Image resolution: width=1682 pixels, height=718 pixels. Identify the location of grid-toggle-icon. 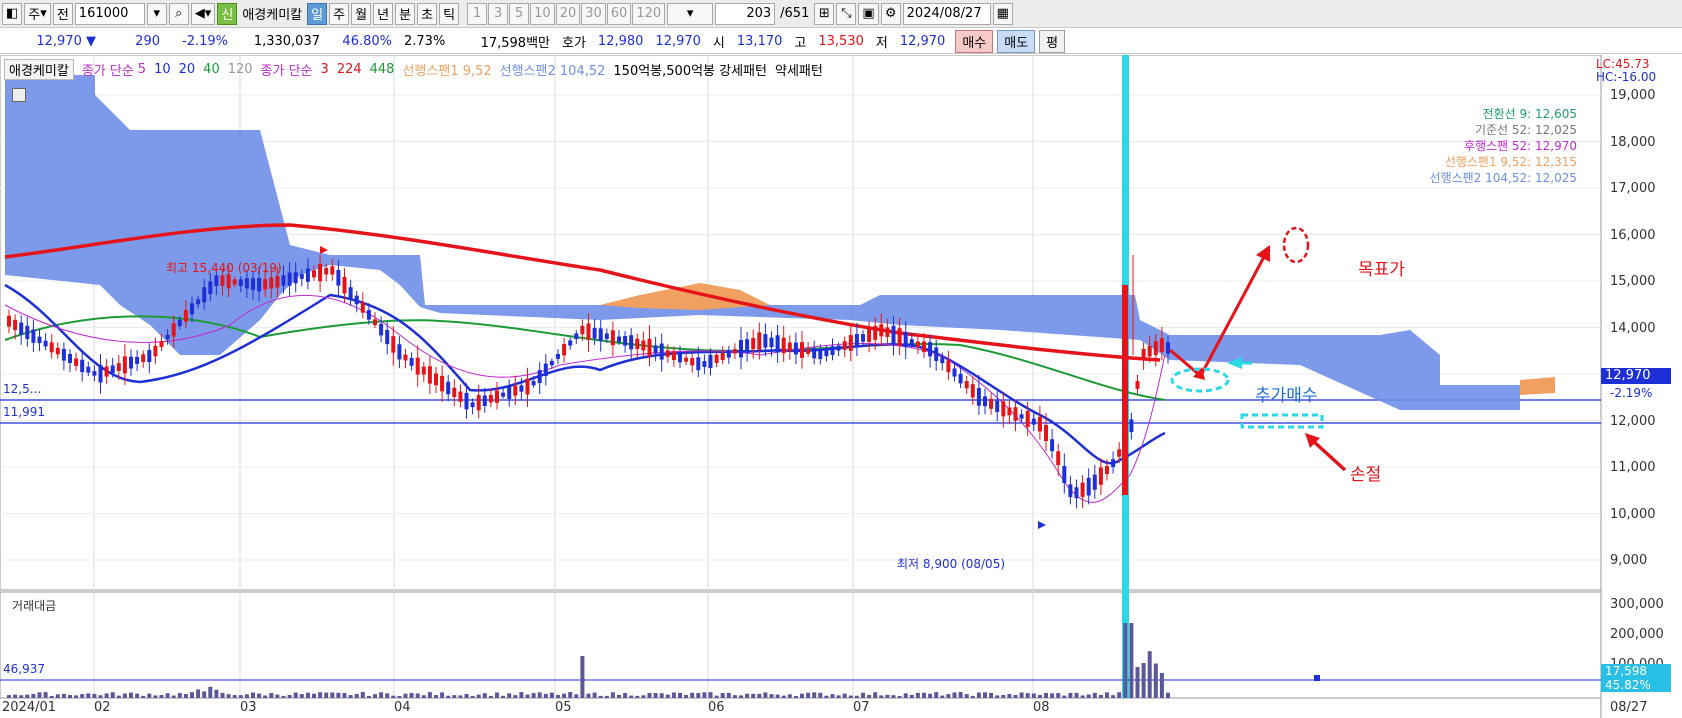
(19, 95).